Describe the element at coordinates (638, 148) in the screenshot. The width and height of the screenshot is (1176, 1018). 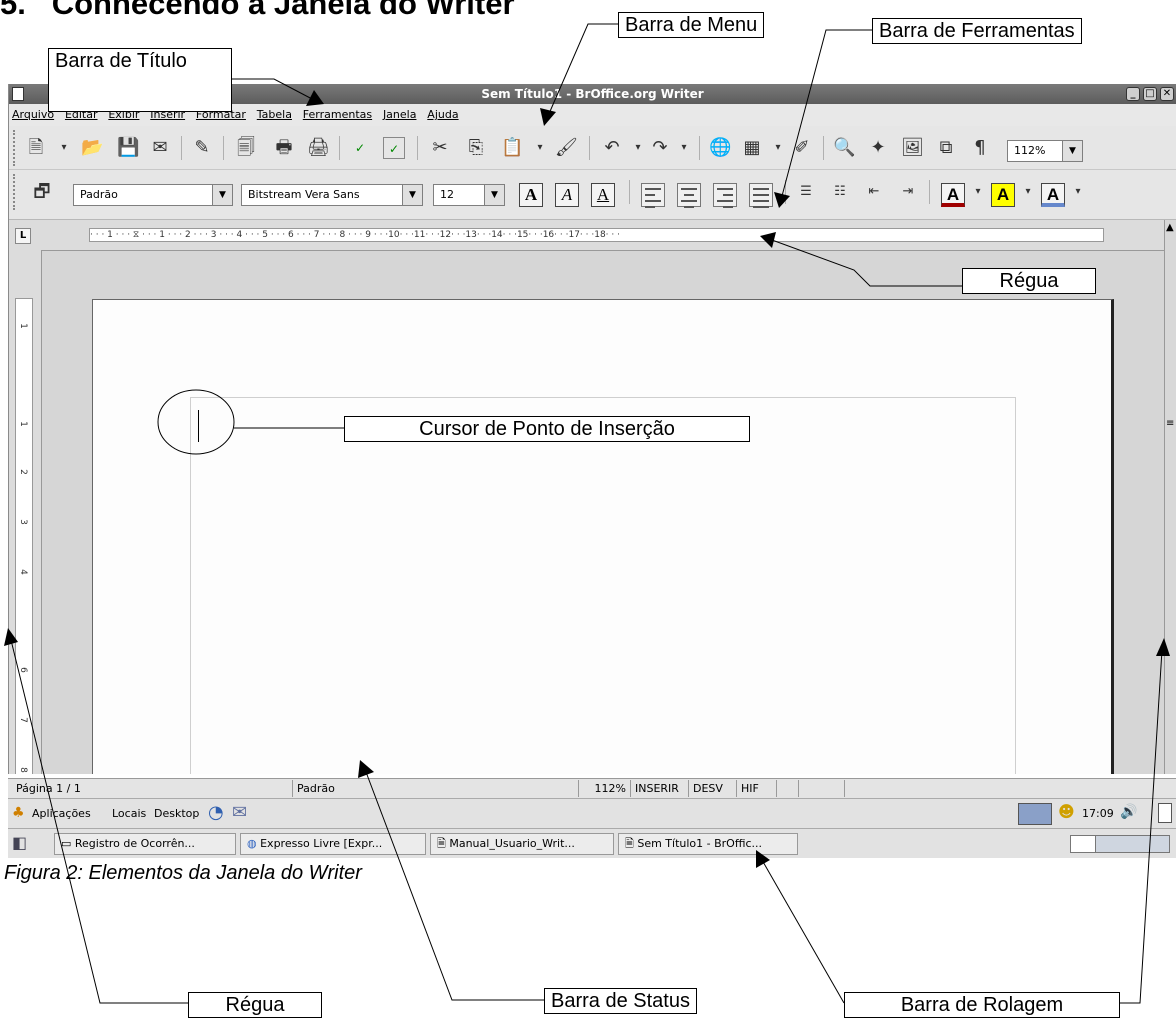
I see `undo-dropdown-icon: ▾` at that location.